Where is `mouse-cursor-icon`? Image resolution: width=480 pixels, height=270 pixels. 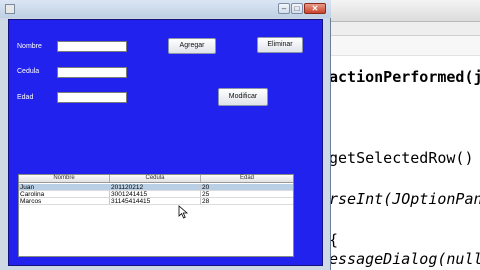
mouse-cursor-icon is located at coordinates (183, 212).